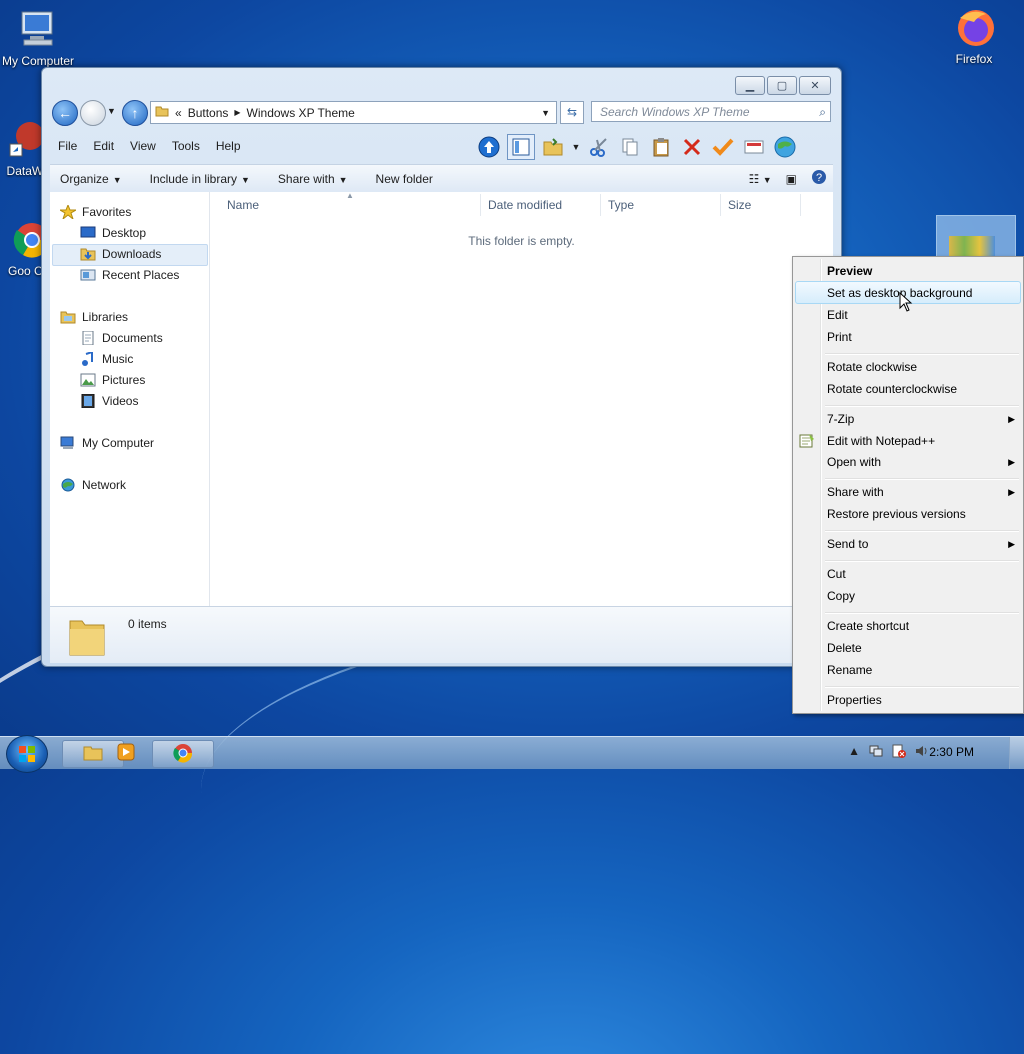 The width and height of the screenshot is (1024, 1054). Describe the element at coordinates (821, 485) in the screenshot. I see `menu-gutter` at that location.